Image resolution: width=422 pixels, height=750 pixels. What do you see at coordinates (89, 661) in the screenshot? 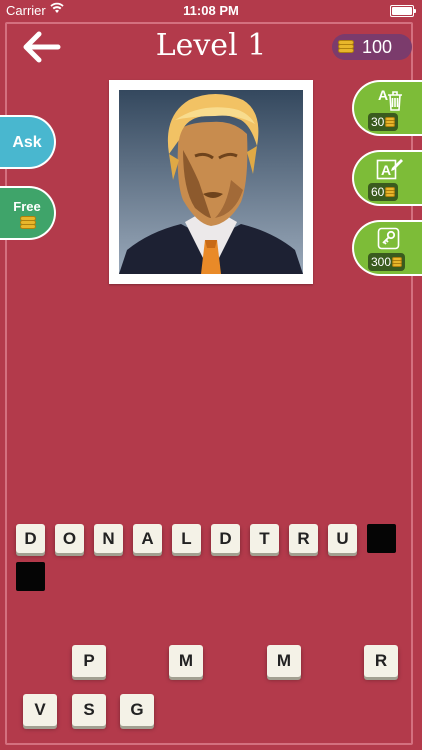
I see `letter-tile: P` at bounding box center [89, 661].